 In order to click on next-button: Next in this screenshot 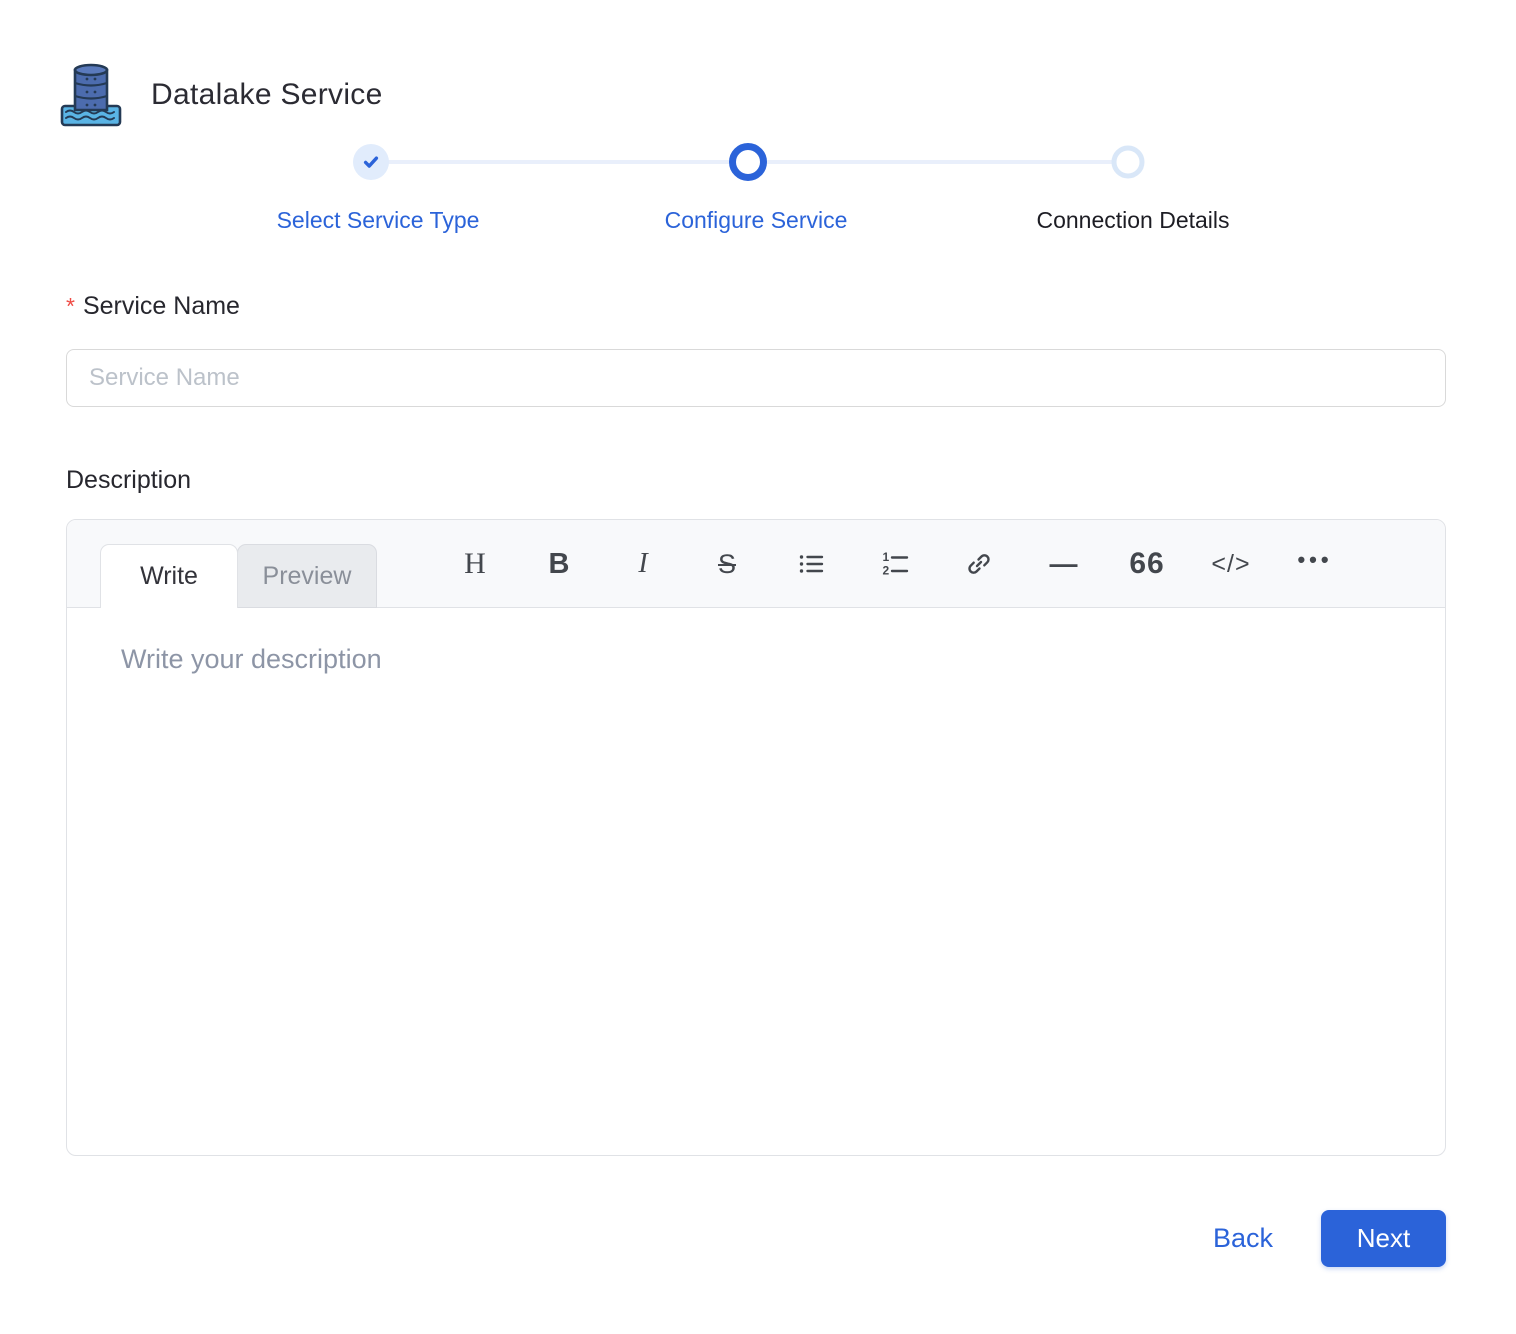, I will do `click(1383, 1238)`.